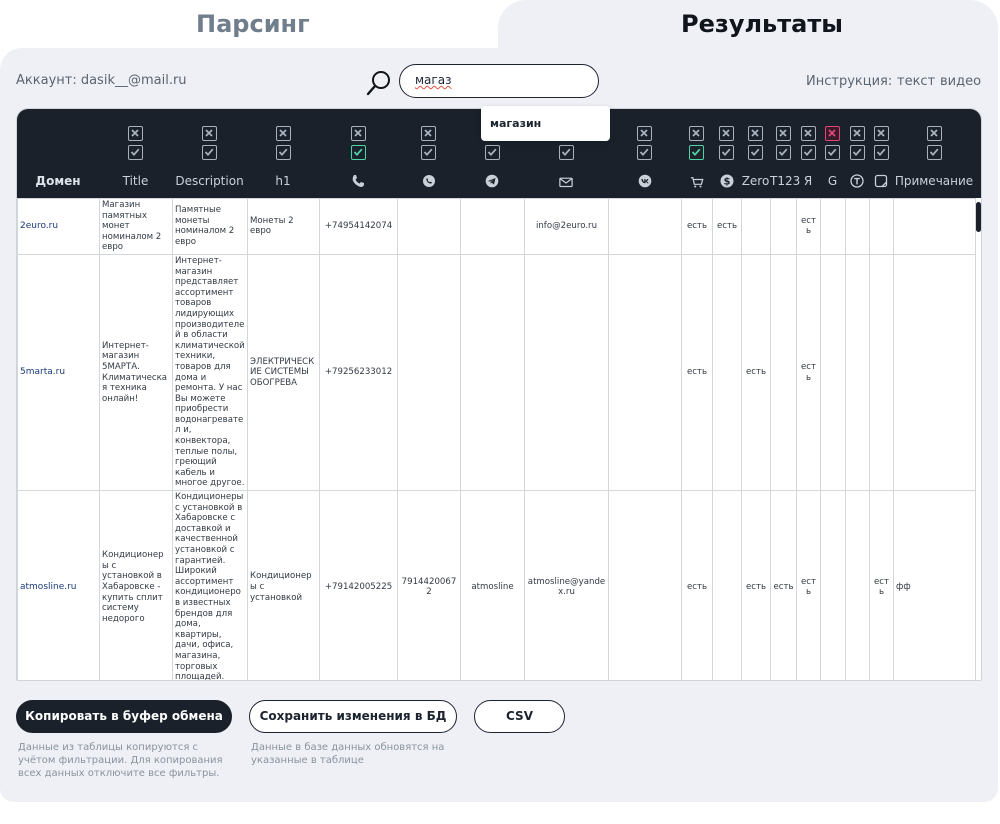  Describe the element at coordinates (566, 585) in the screenshot. I see `cell-email: atmosline@yandex.ru` at that location.